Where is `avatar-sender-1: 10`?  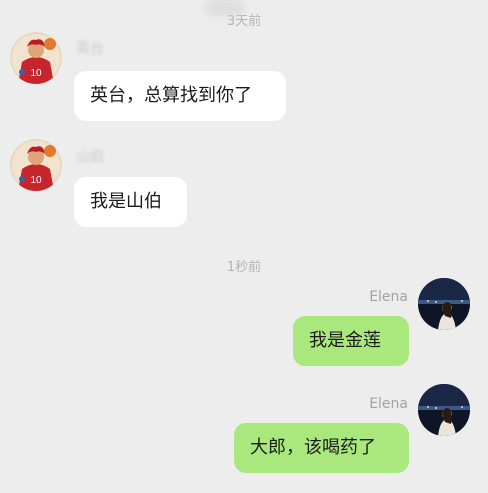 avatar-sender-1: 10 is located at coordinates (36, 58).